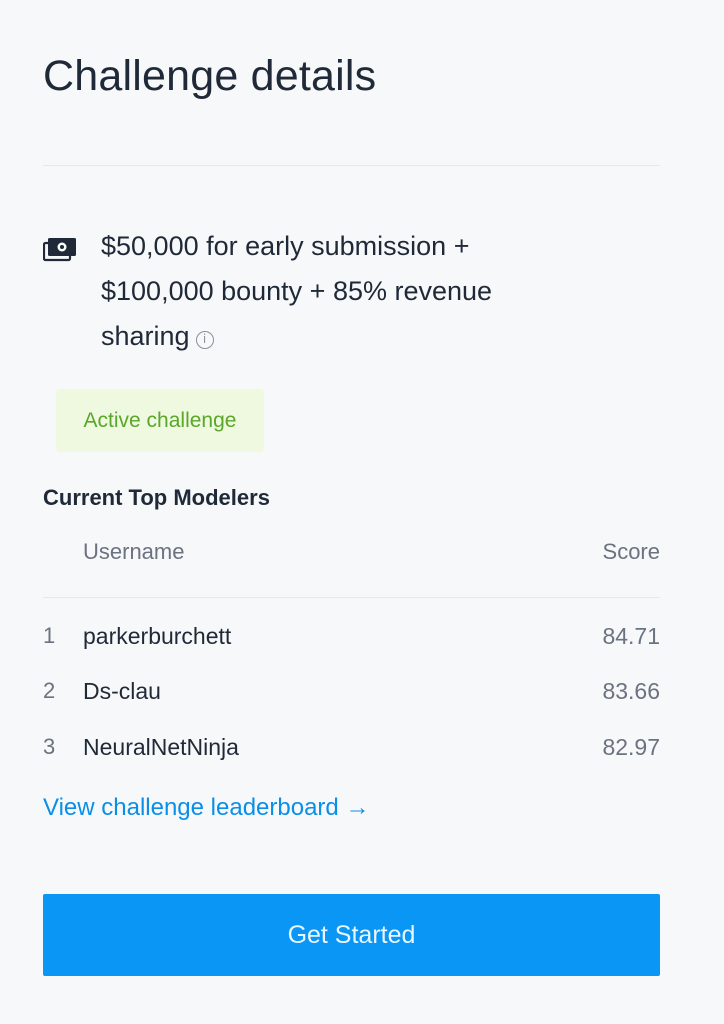 The width and height of the screenshot is (724, 1024). I want to click on score-cell: 82.97, so click(631, 747).